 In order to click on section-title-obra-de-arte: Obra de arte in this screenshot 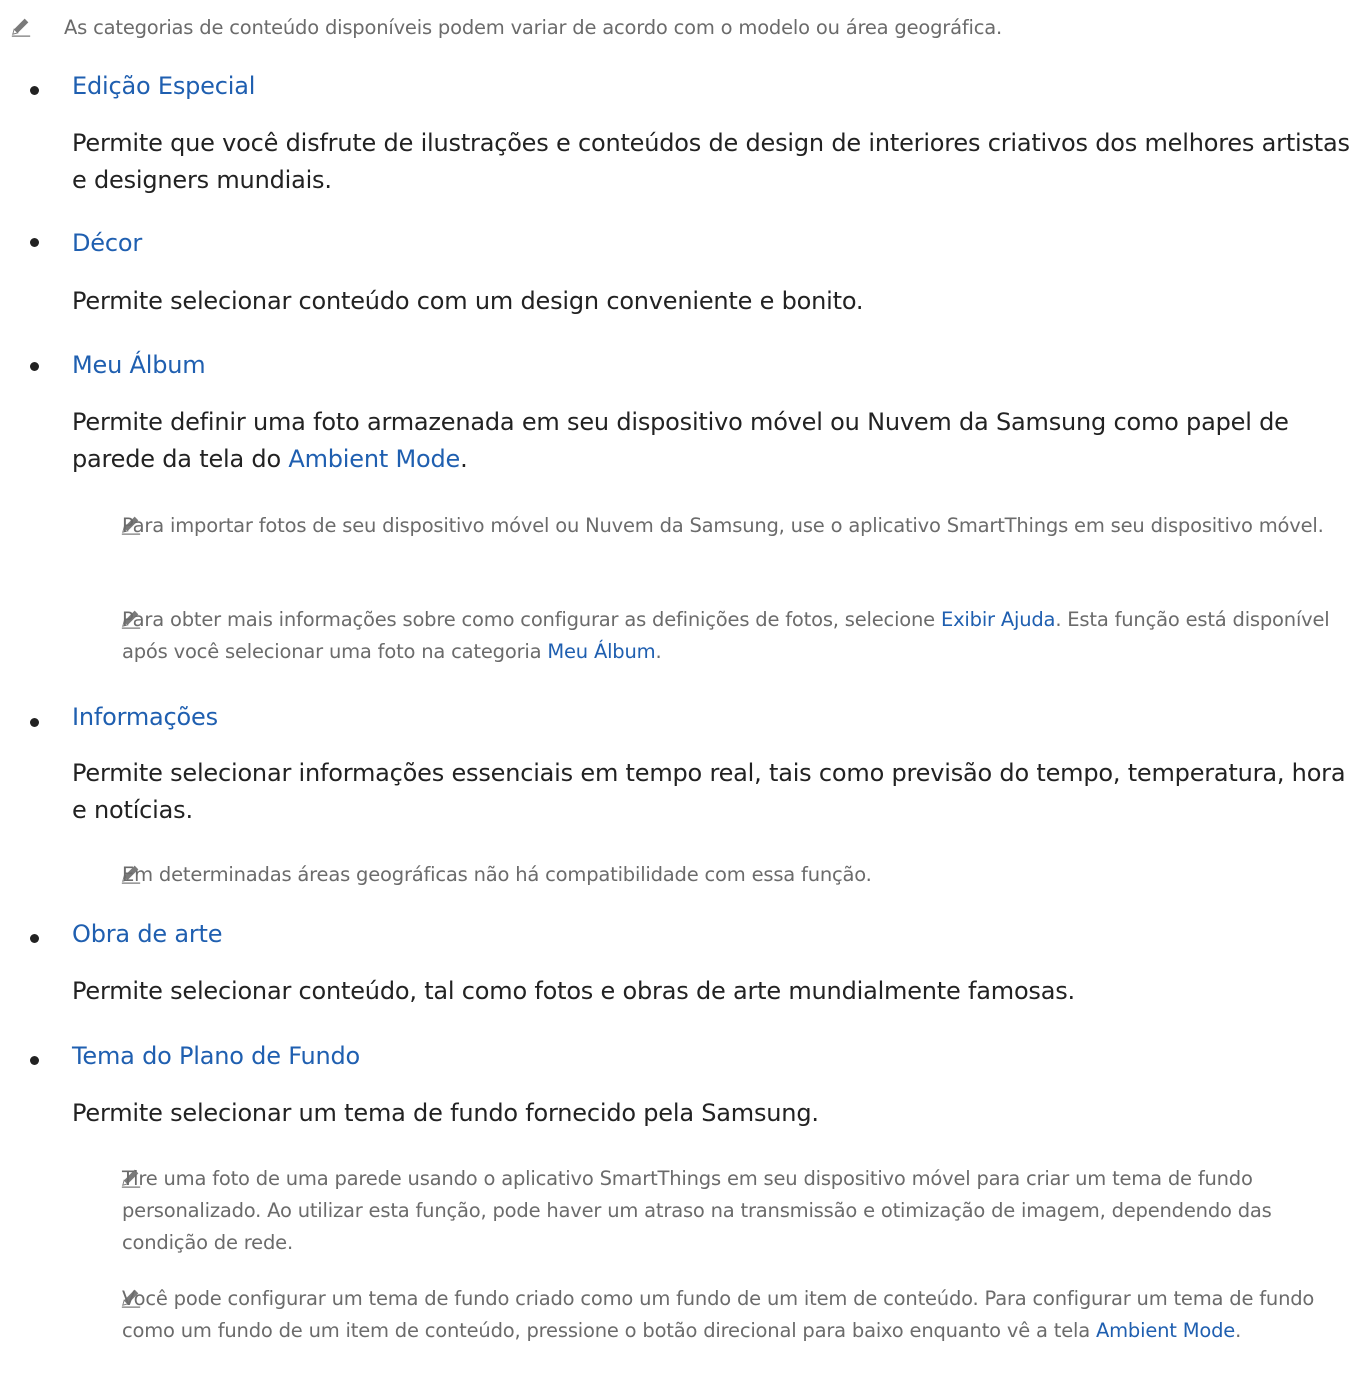, I will do `click(147, 934)`.